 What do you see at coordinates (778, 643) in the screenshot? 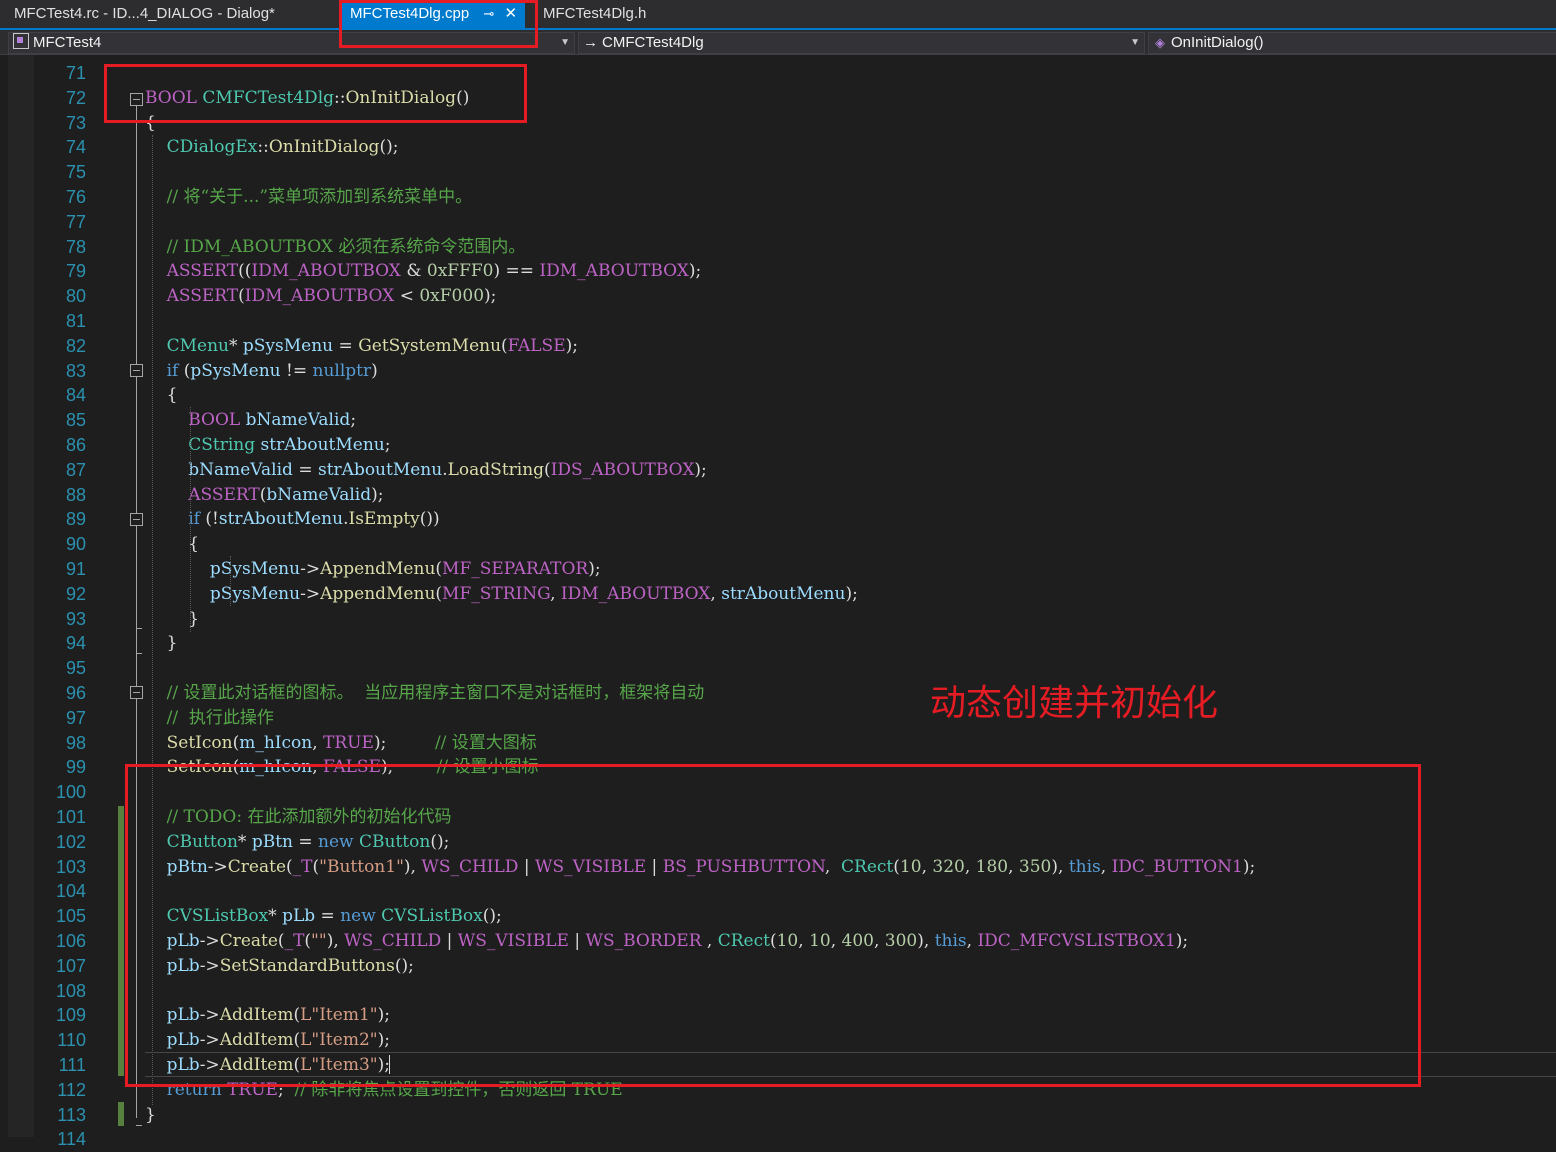
I see `code-line: 94 }` at bounding box center [778, 643].